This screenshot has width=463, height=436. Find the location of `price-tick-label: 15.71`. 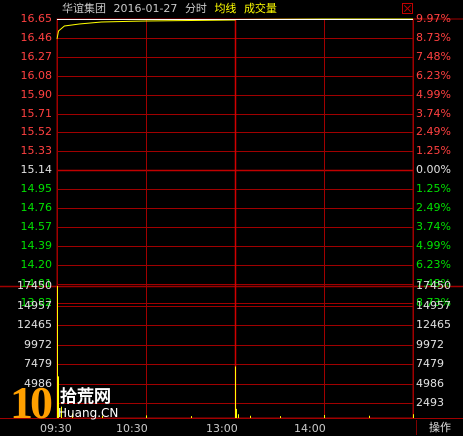

price-tick-label: 15.71 is located at coordinates (36, 113).